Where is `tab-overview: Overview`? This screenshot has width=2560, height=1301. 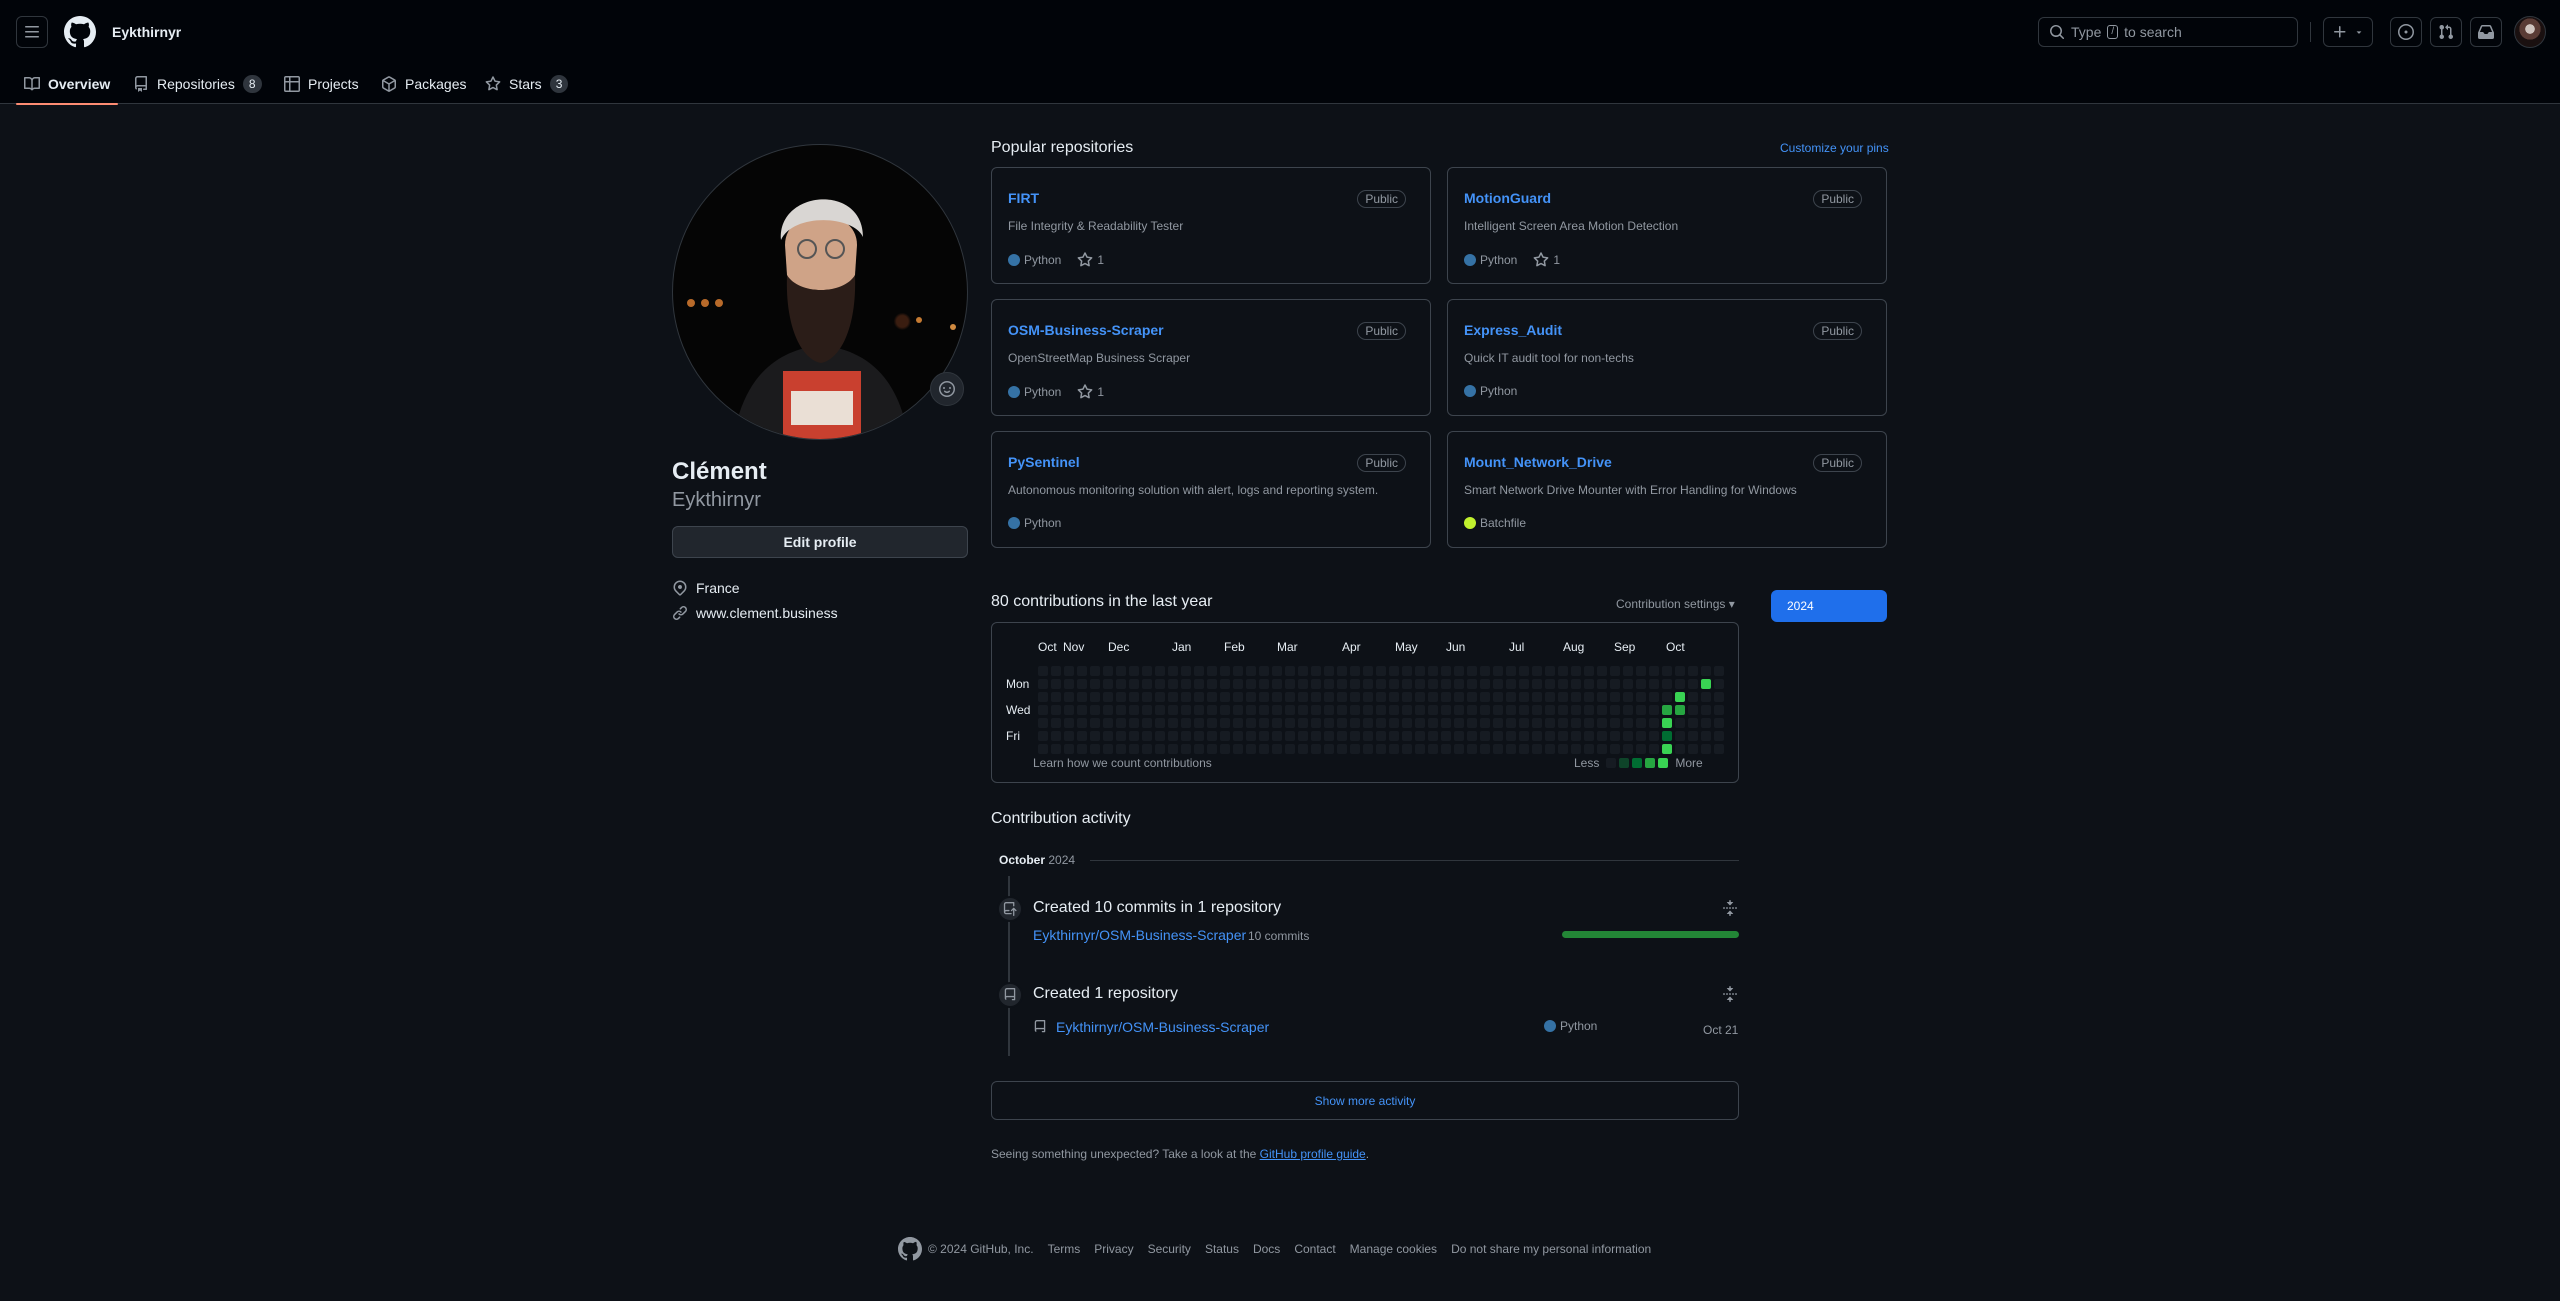
tab-overview: Overview is located at coordinates (67, 84).